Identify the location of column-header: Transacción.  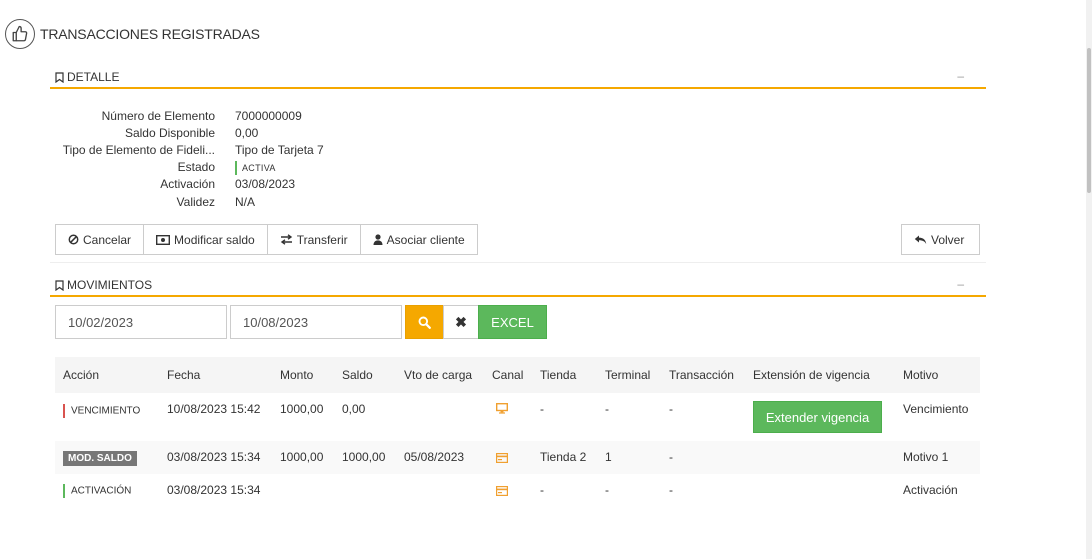
(701, 375).